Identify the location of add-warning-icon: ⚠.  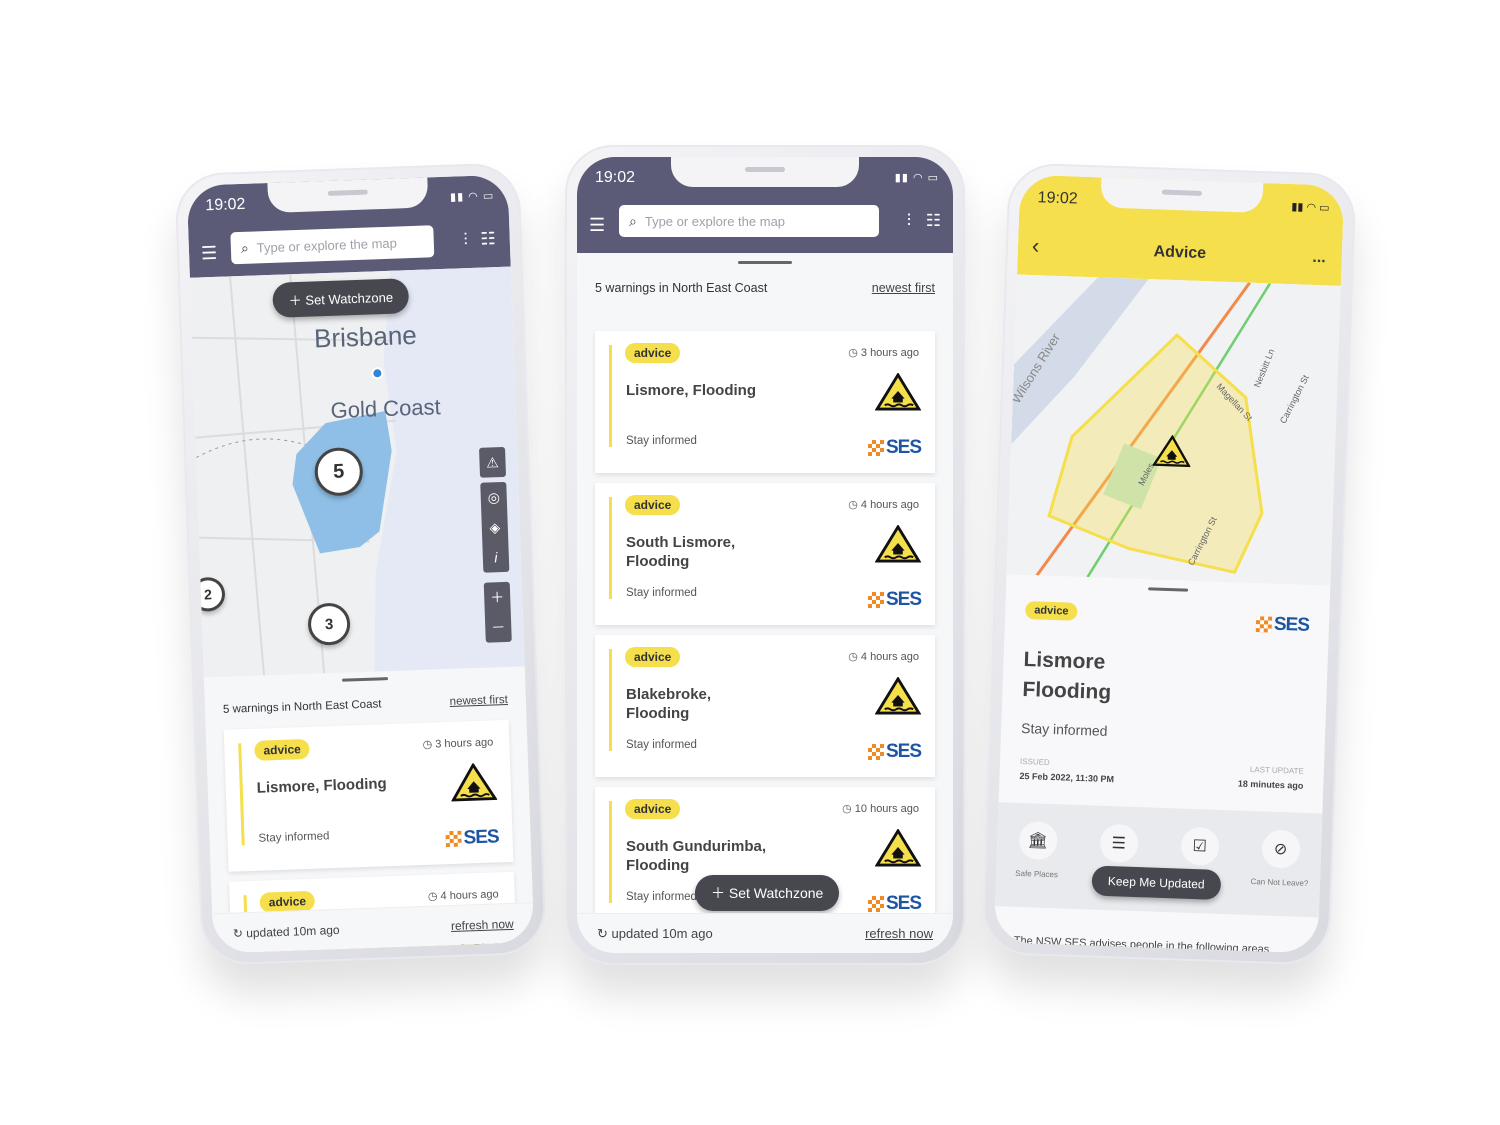
(493, 462).